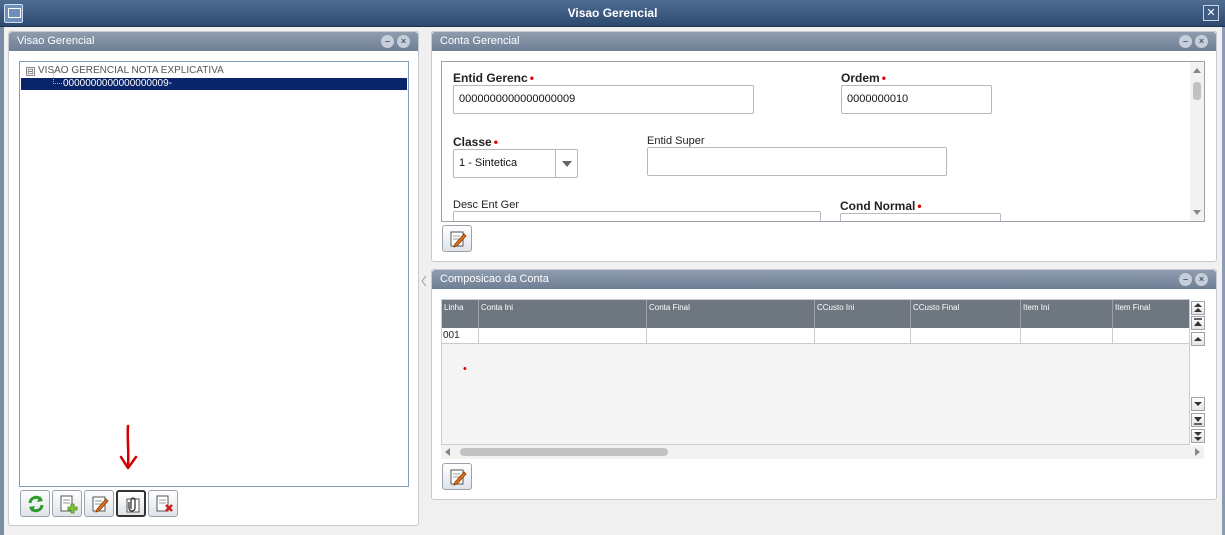 This screenshot has width=1225, height=535. Describe the element at coordinates (676, 141) in the screenshot. I see `entid-super-label: Entid Super` at that location.